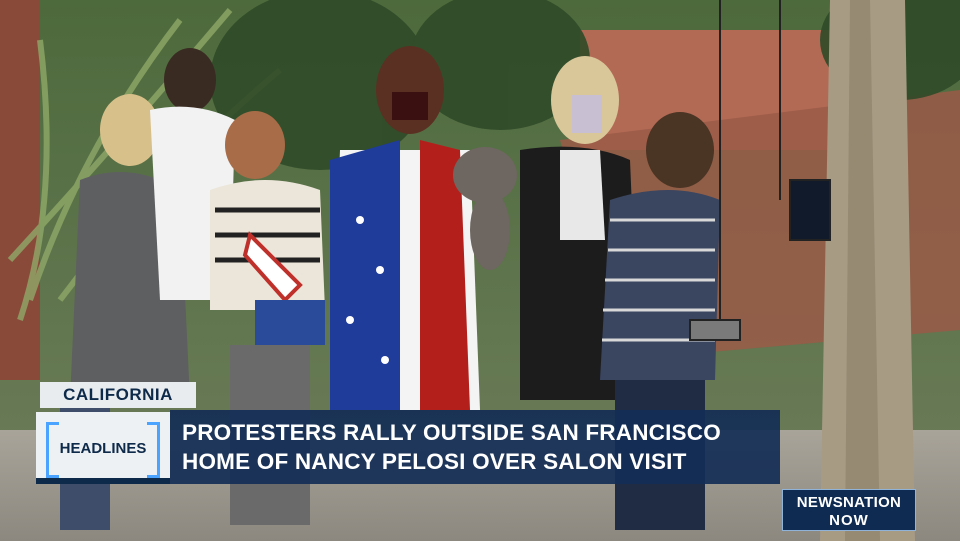 The image size is (960, 541). What do you see at coordinates (20, 190) in the screenshot?
I see `brick-wall` at bounding box center [20, 190].